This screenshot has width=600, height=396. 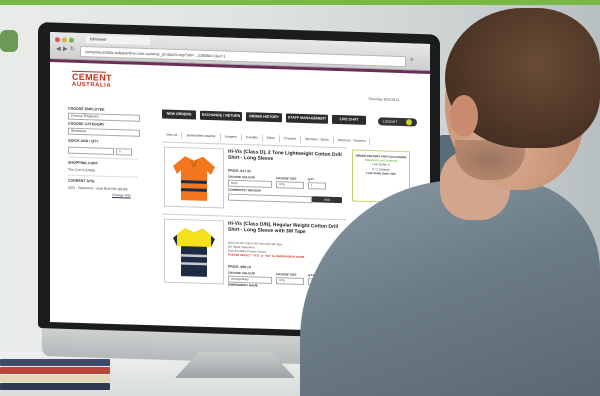 What do you see at coordinates (86, 124) in the screenshot?
I see `category-label: CHOOSE CATEGORY` at bounding box center [86, 124].